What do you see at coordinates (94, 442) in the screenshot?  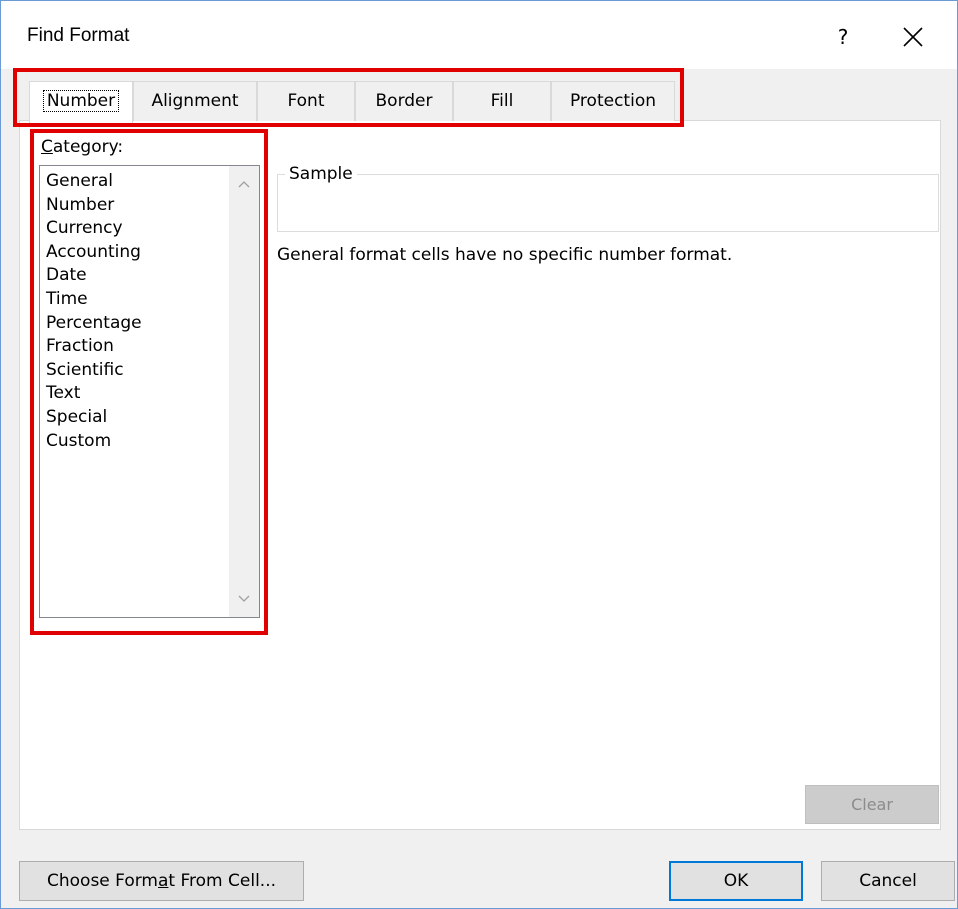 I see `list-item: Custom` at bounding box center [94, 442].